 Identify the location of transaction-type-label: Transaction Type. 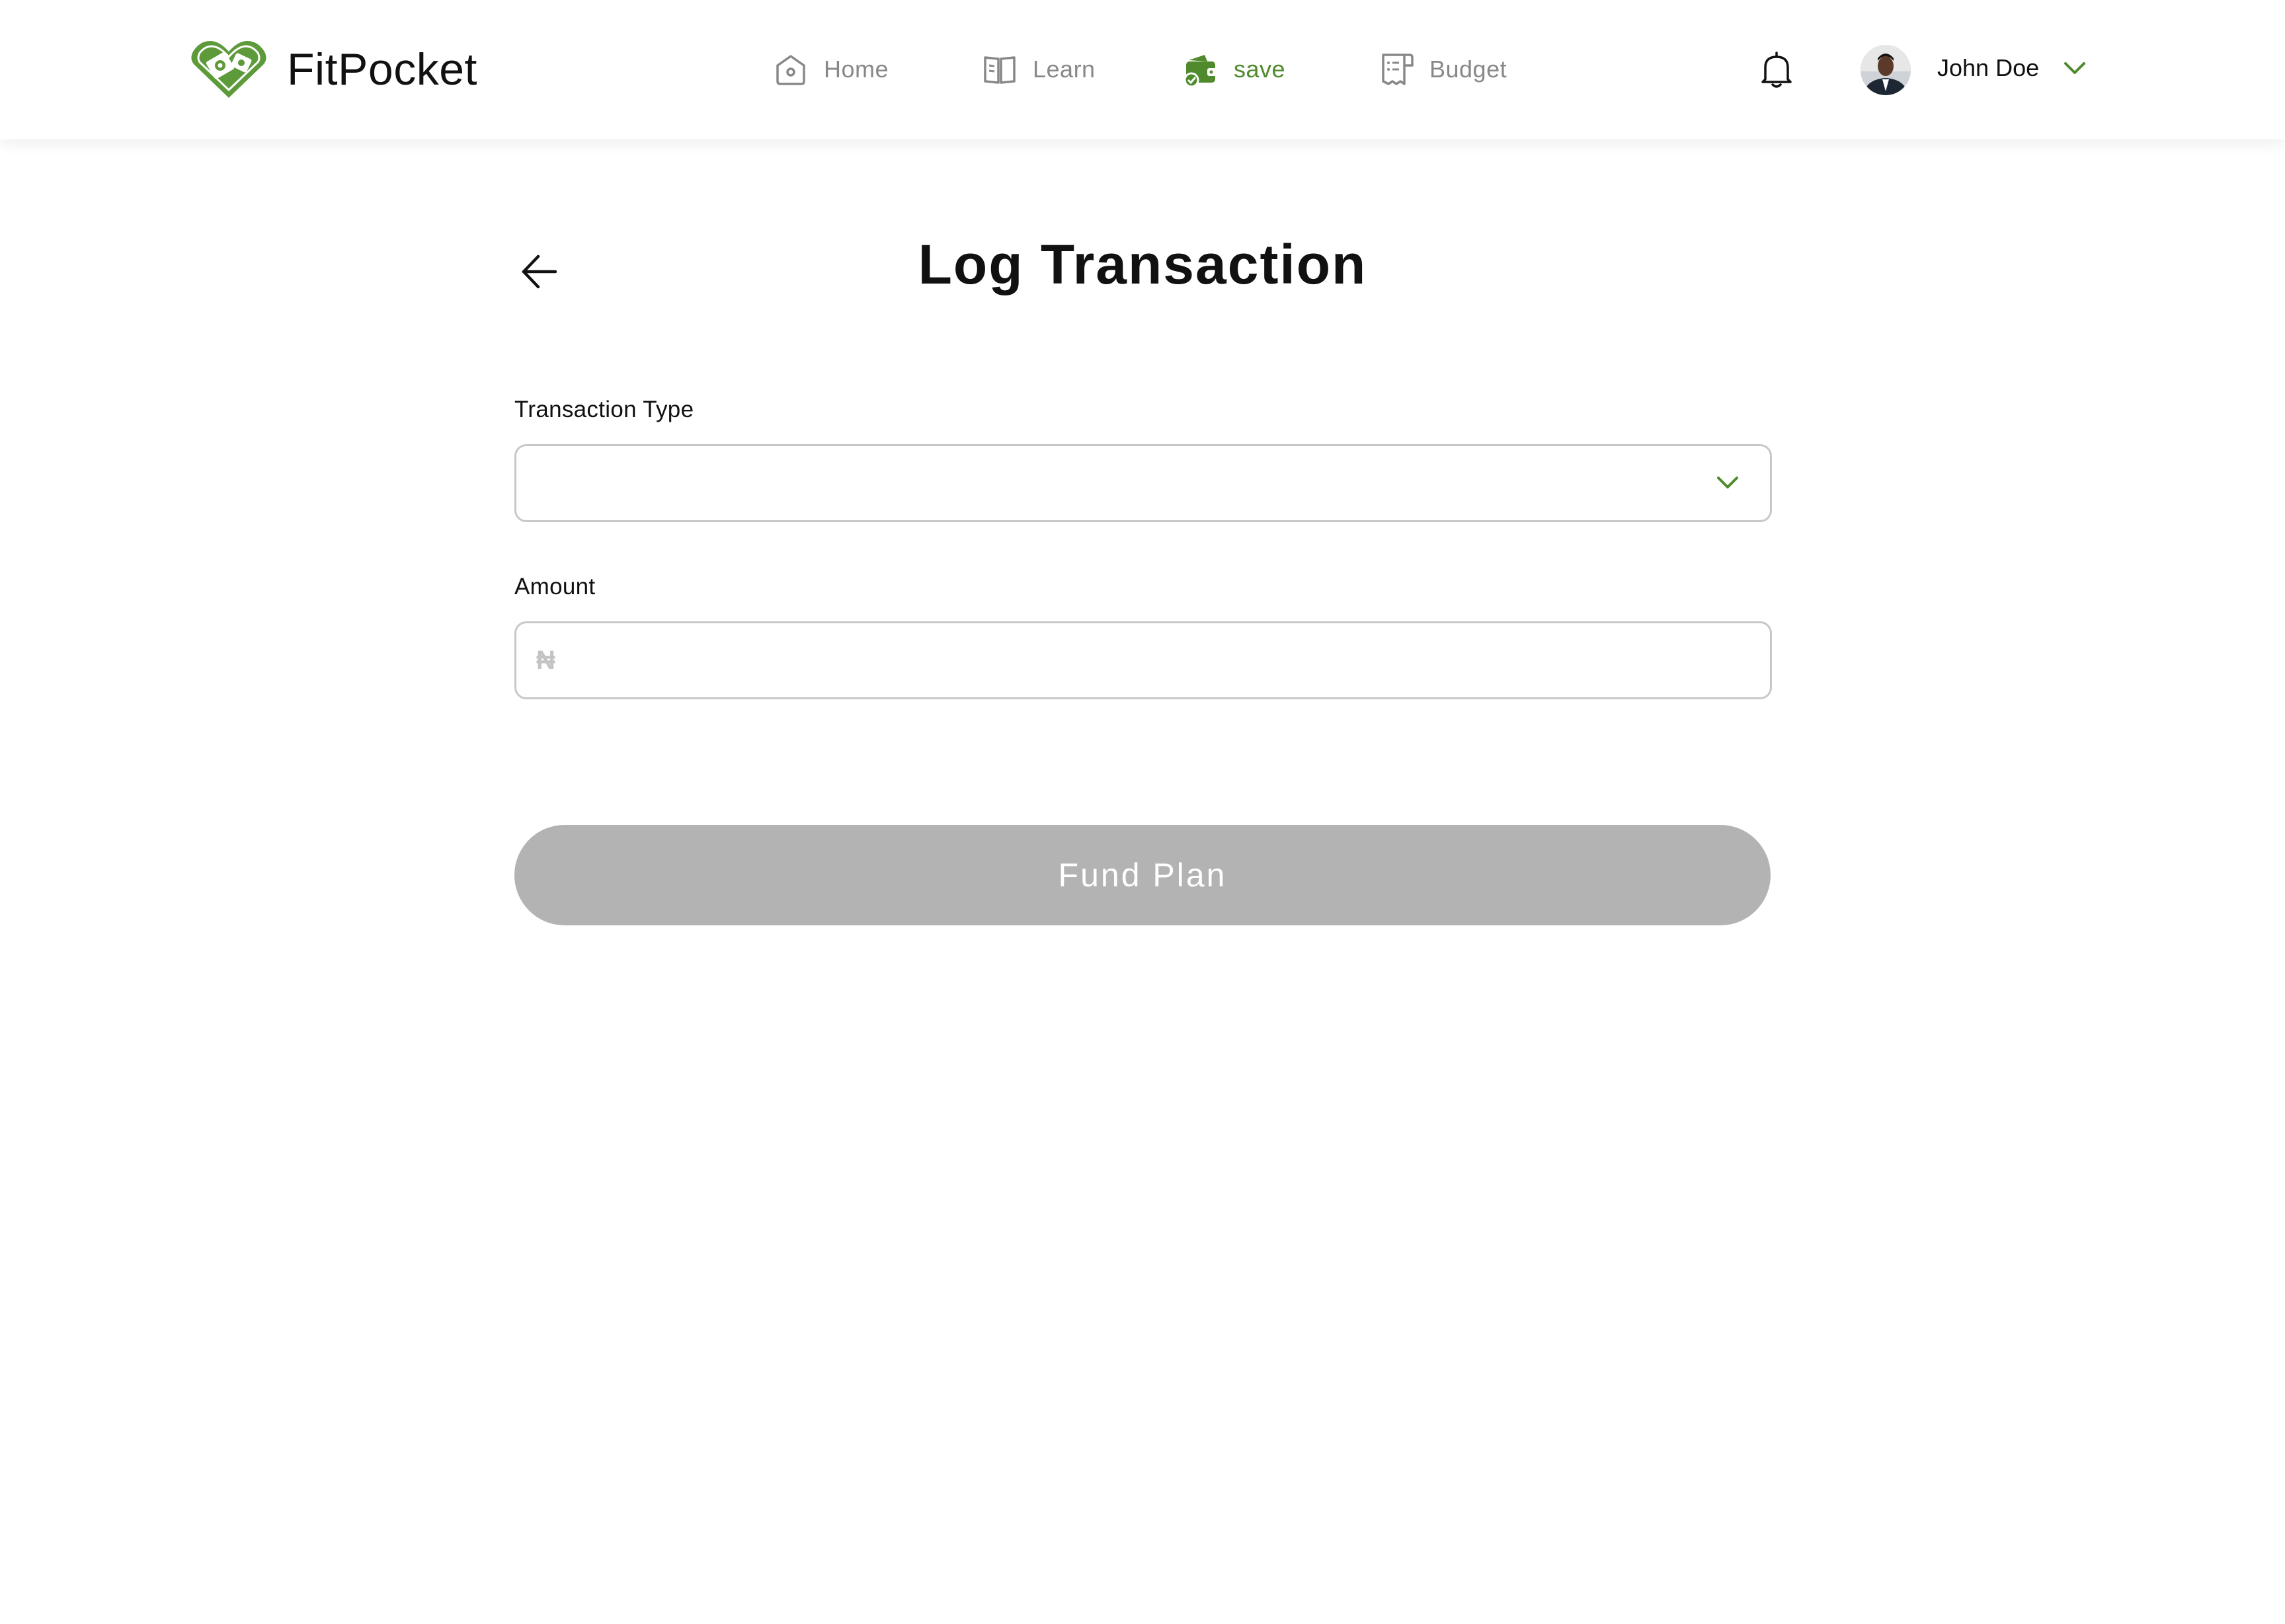
(604, 409).